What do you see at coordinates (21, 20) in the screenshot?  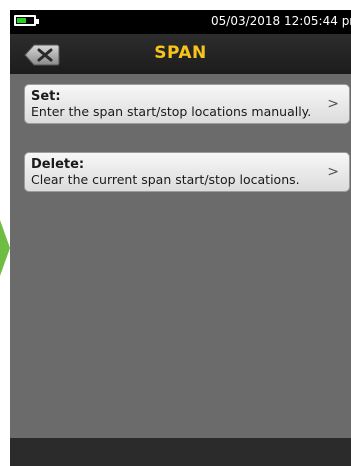 I see `battery-level-fill` at bounding box center [21, 20].